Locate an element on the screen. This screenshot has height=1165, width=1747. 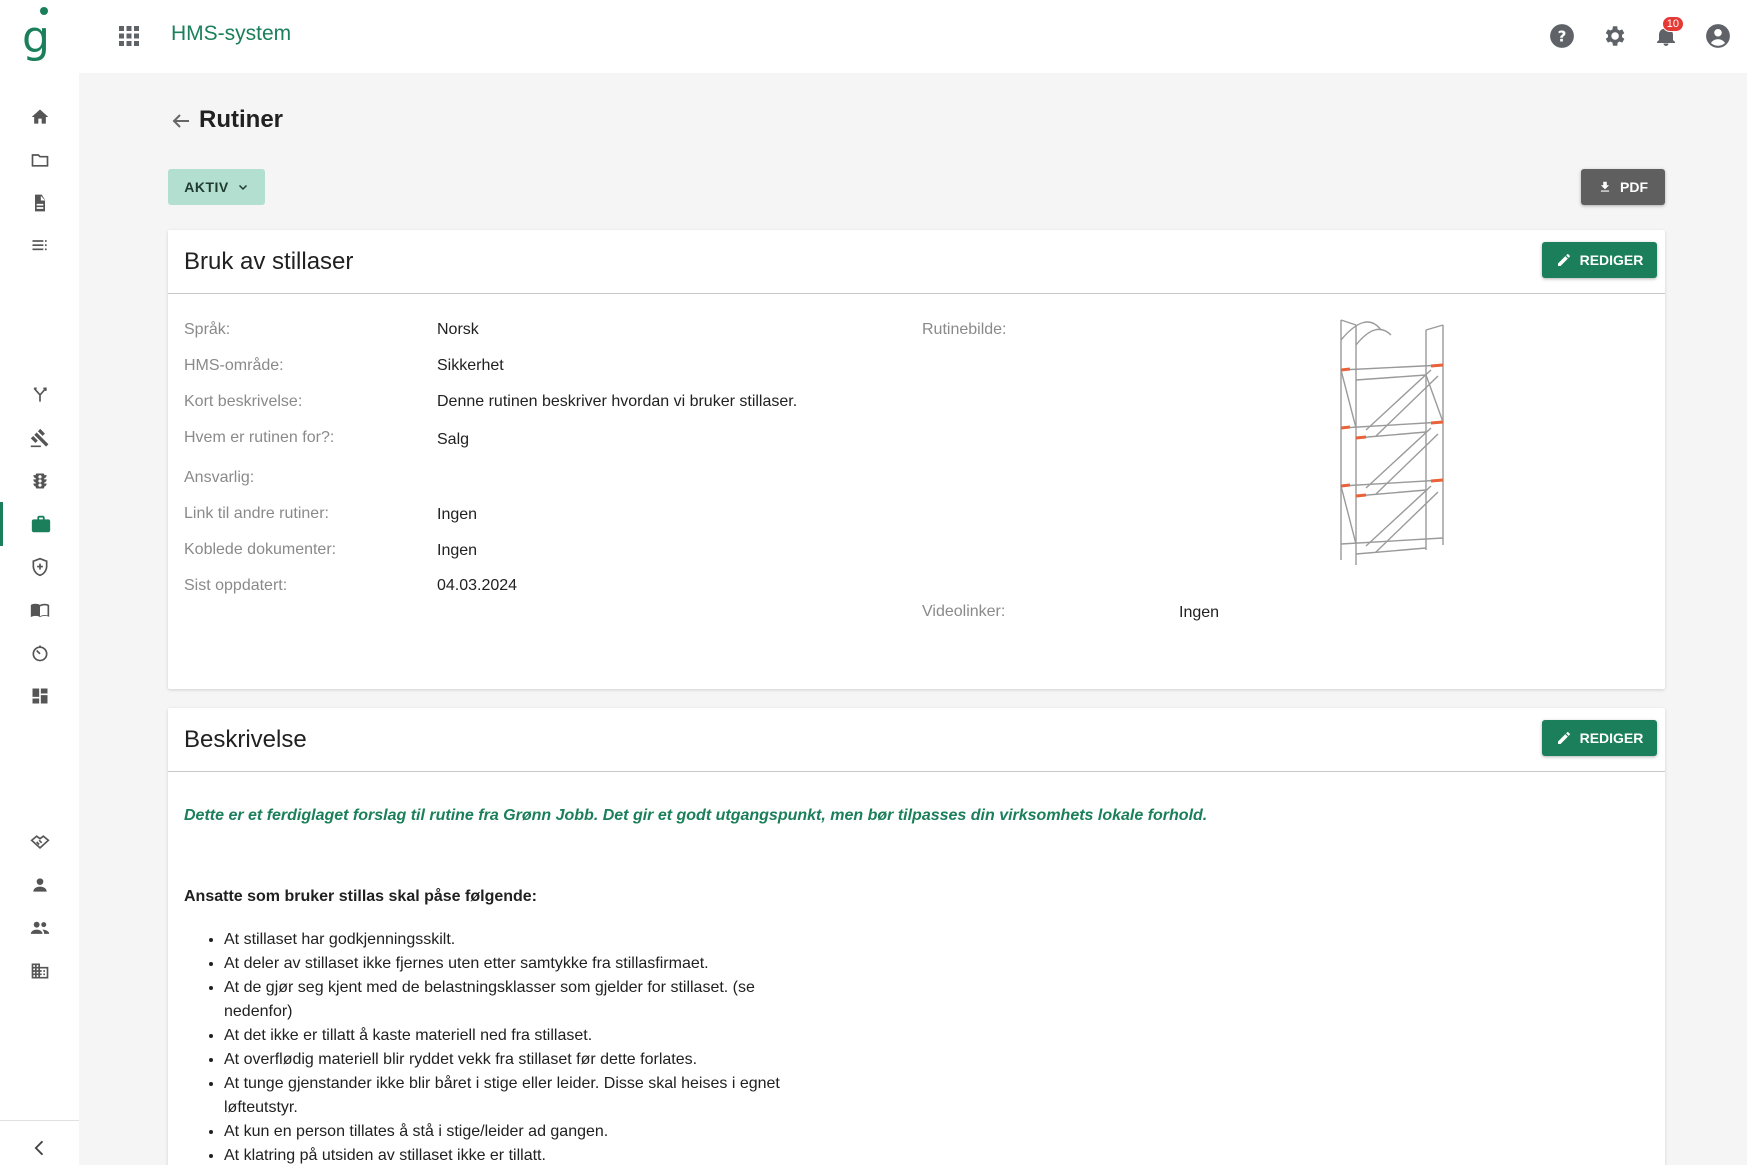
health-shield-icon is located at coordinates (39, 567).